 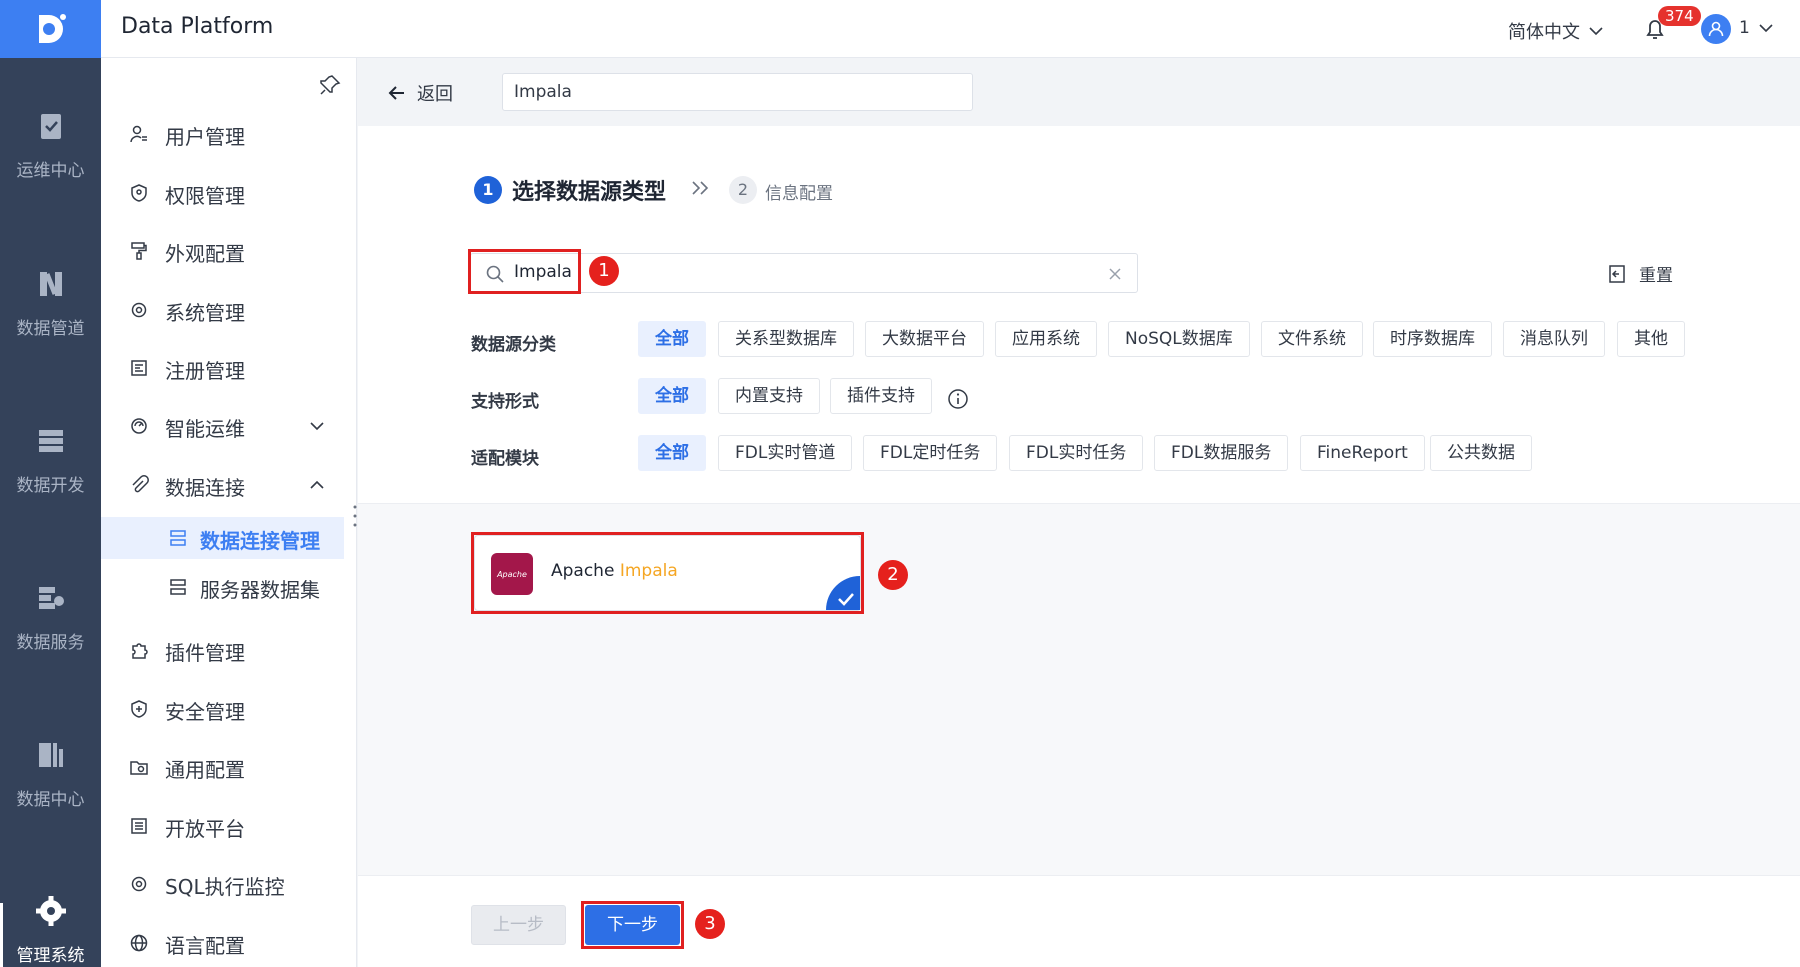 I want to click on data-service-icon, so click(x=51, y=598).